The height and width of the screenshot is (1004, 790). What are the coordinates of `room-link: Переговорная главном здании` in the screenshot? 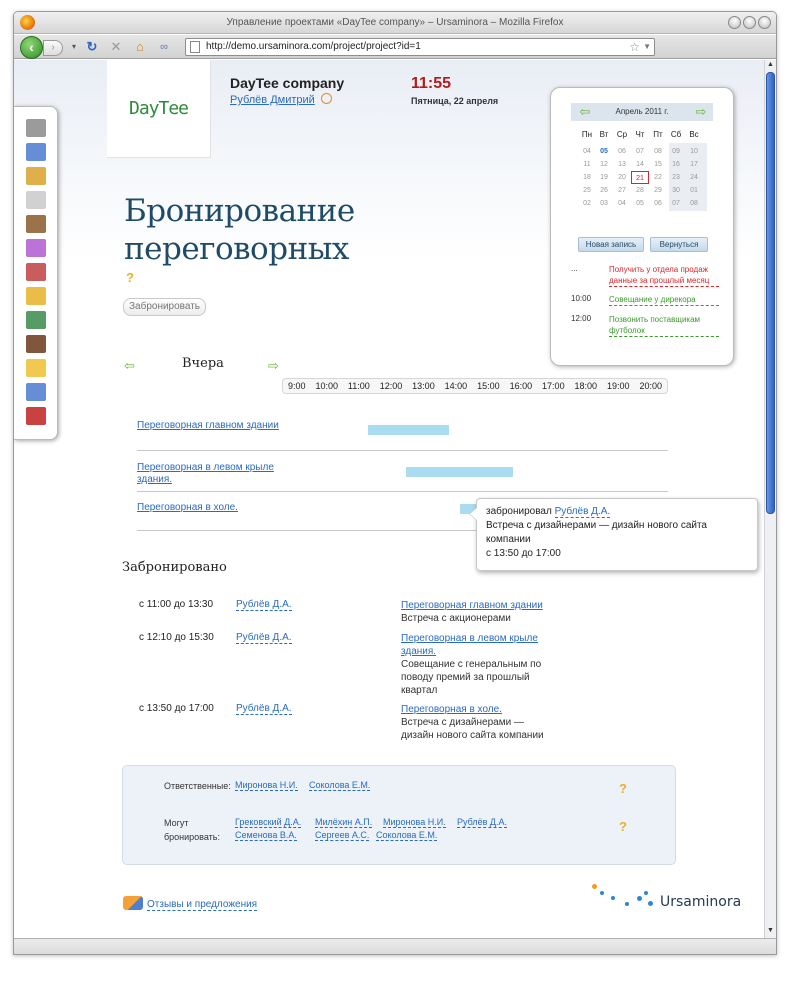 It's located at (212, 426).